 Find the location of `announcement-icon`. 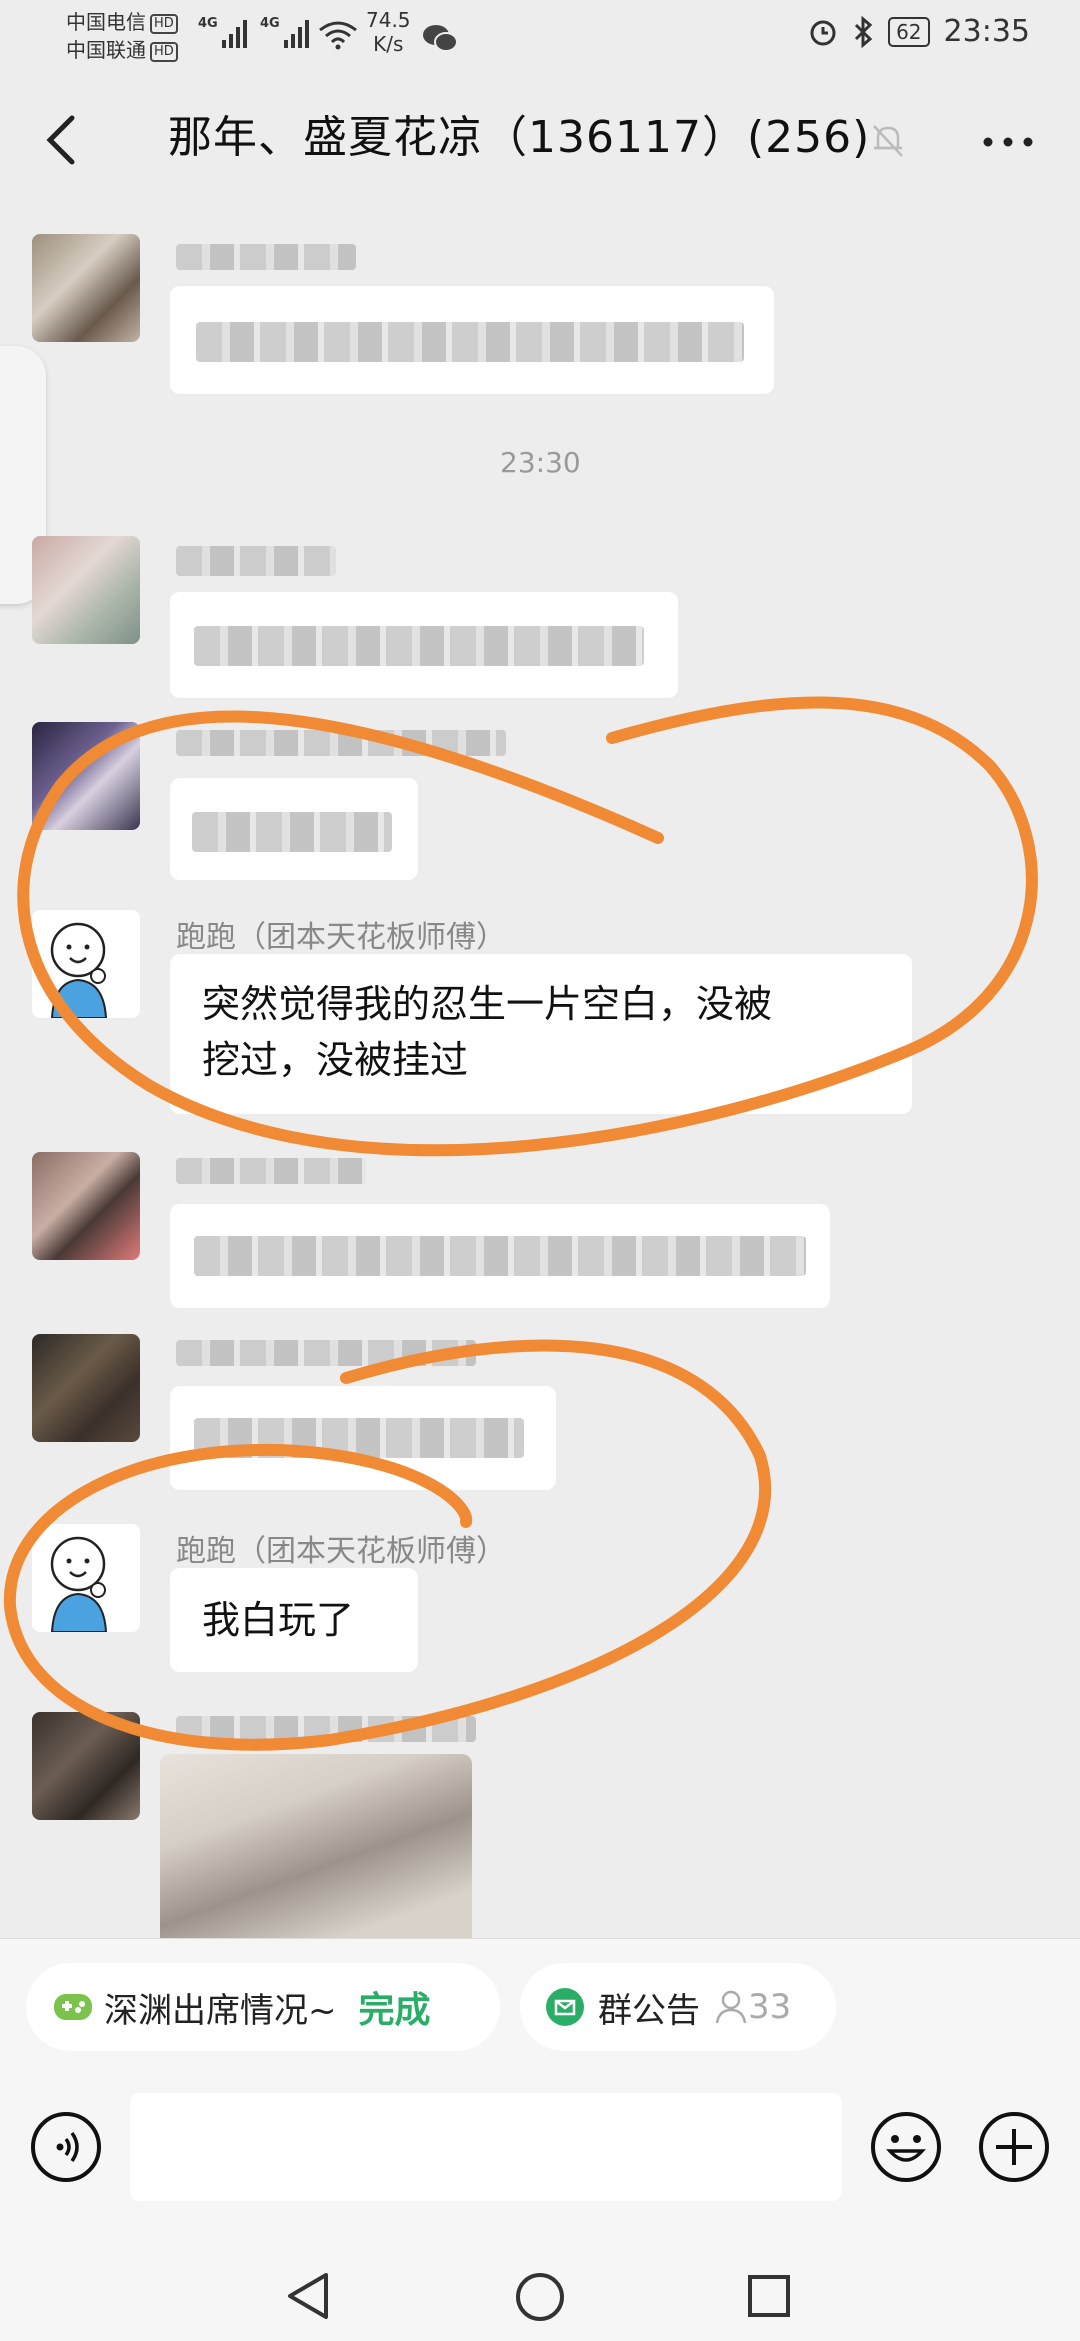

announcement-icon is located at coordinates (565, 2007).